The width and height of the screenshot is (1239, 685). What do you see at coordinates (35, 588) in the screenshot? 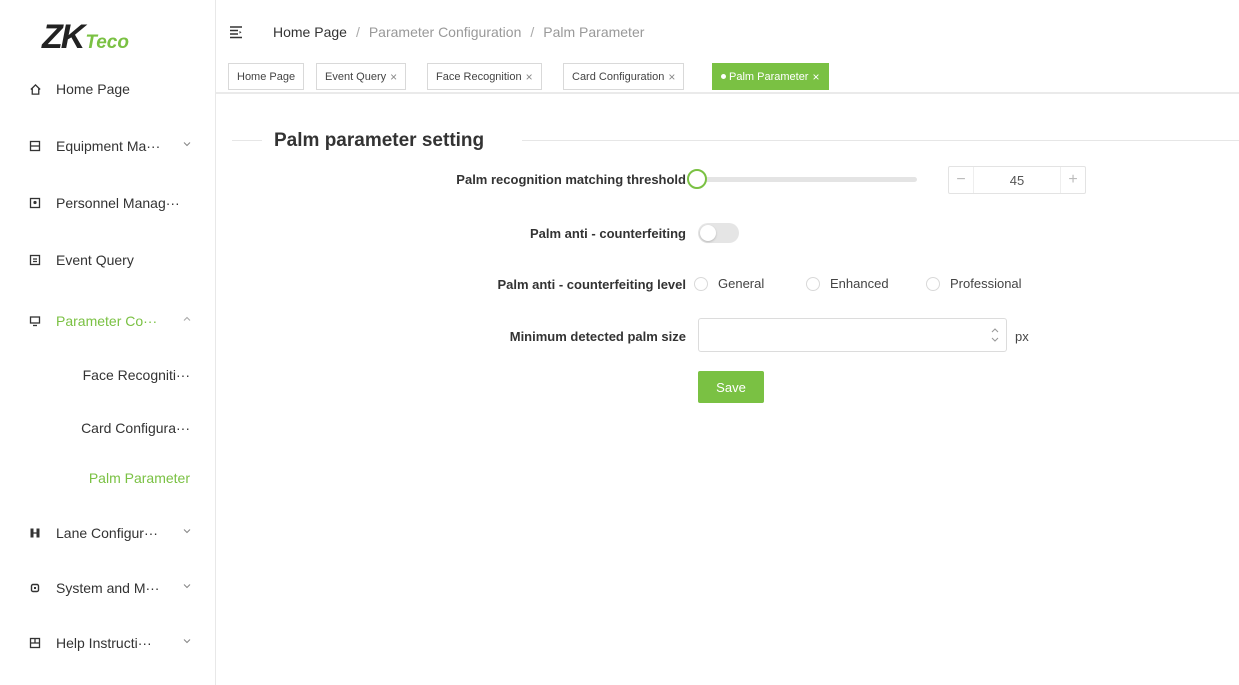
I see `system-icon` at bounding box center [35, 588].